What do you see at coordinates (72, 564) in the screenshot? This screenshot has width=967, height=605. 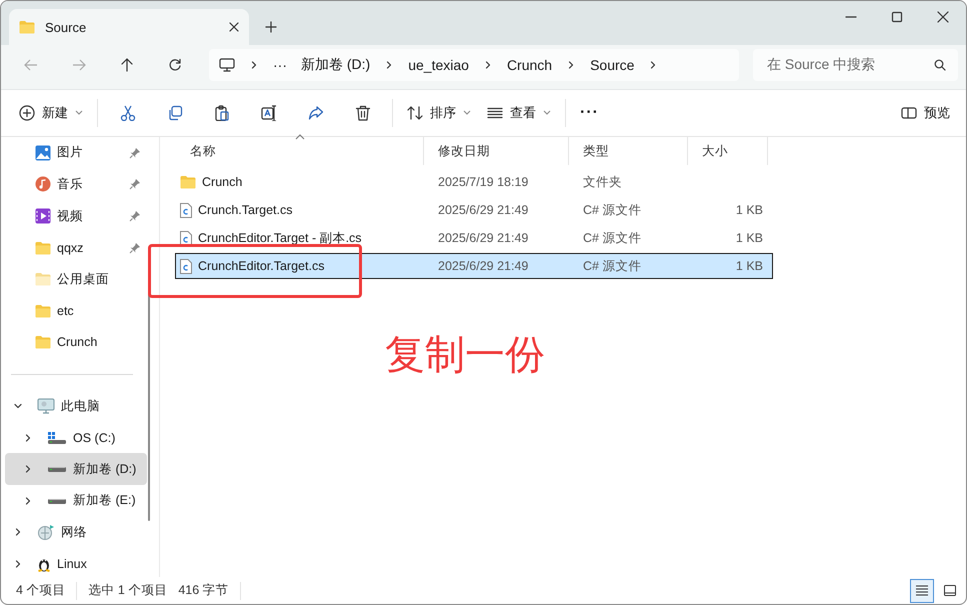 I see `tree-item-label: Linux` at bounding box center [72, 564].